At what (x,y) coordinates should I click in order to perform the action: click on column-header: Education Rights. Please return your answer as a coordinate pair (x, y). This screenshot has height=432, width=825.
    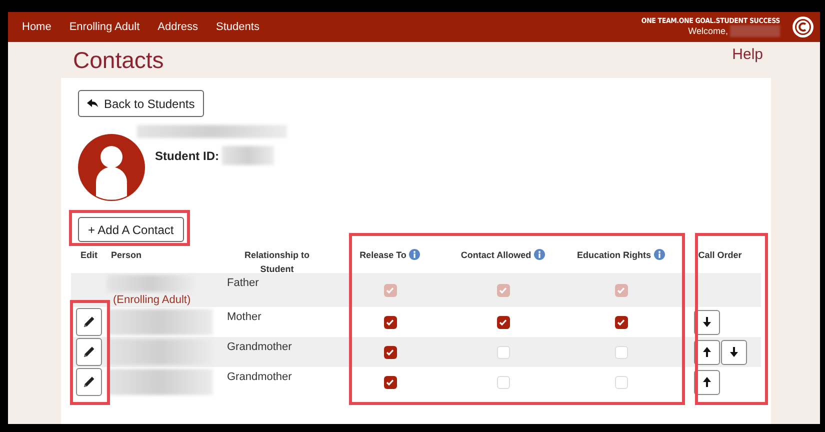
    Looking at the image, I should click on (614, 255).